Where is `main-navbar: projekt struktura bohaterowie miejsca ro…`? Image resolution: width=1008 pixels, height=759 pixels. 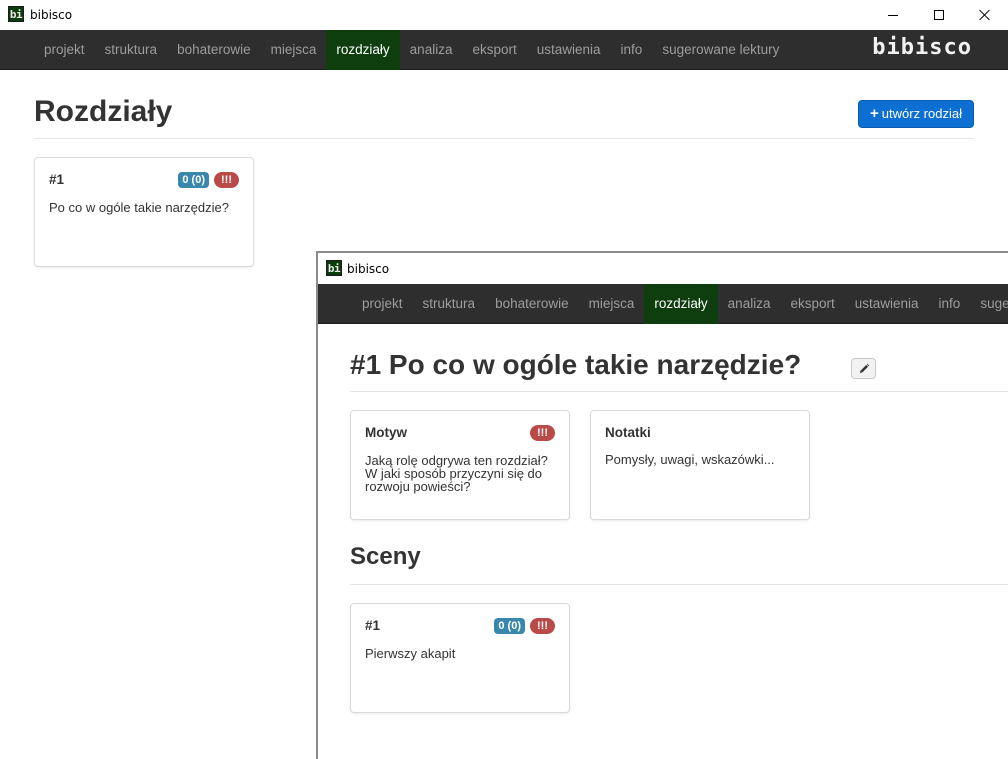 main-navbar: projekt struktura bohaterowie miejsca ro… is located at coordinates (504, 50).